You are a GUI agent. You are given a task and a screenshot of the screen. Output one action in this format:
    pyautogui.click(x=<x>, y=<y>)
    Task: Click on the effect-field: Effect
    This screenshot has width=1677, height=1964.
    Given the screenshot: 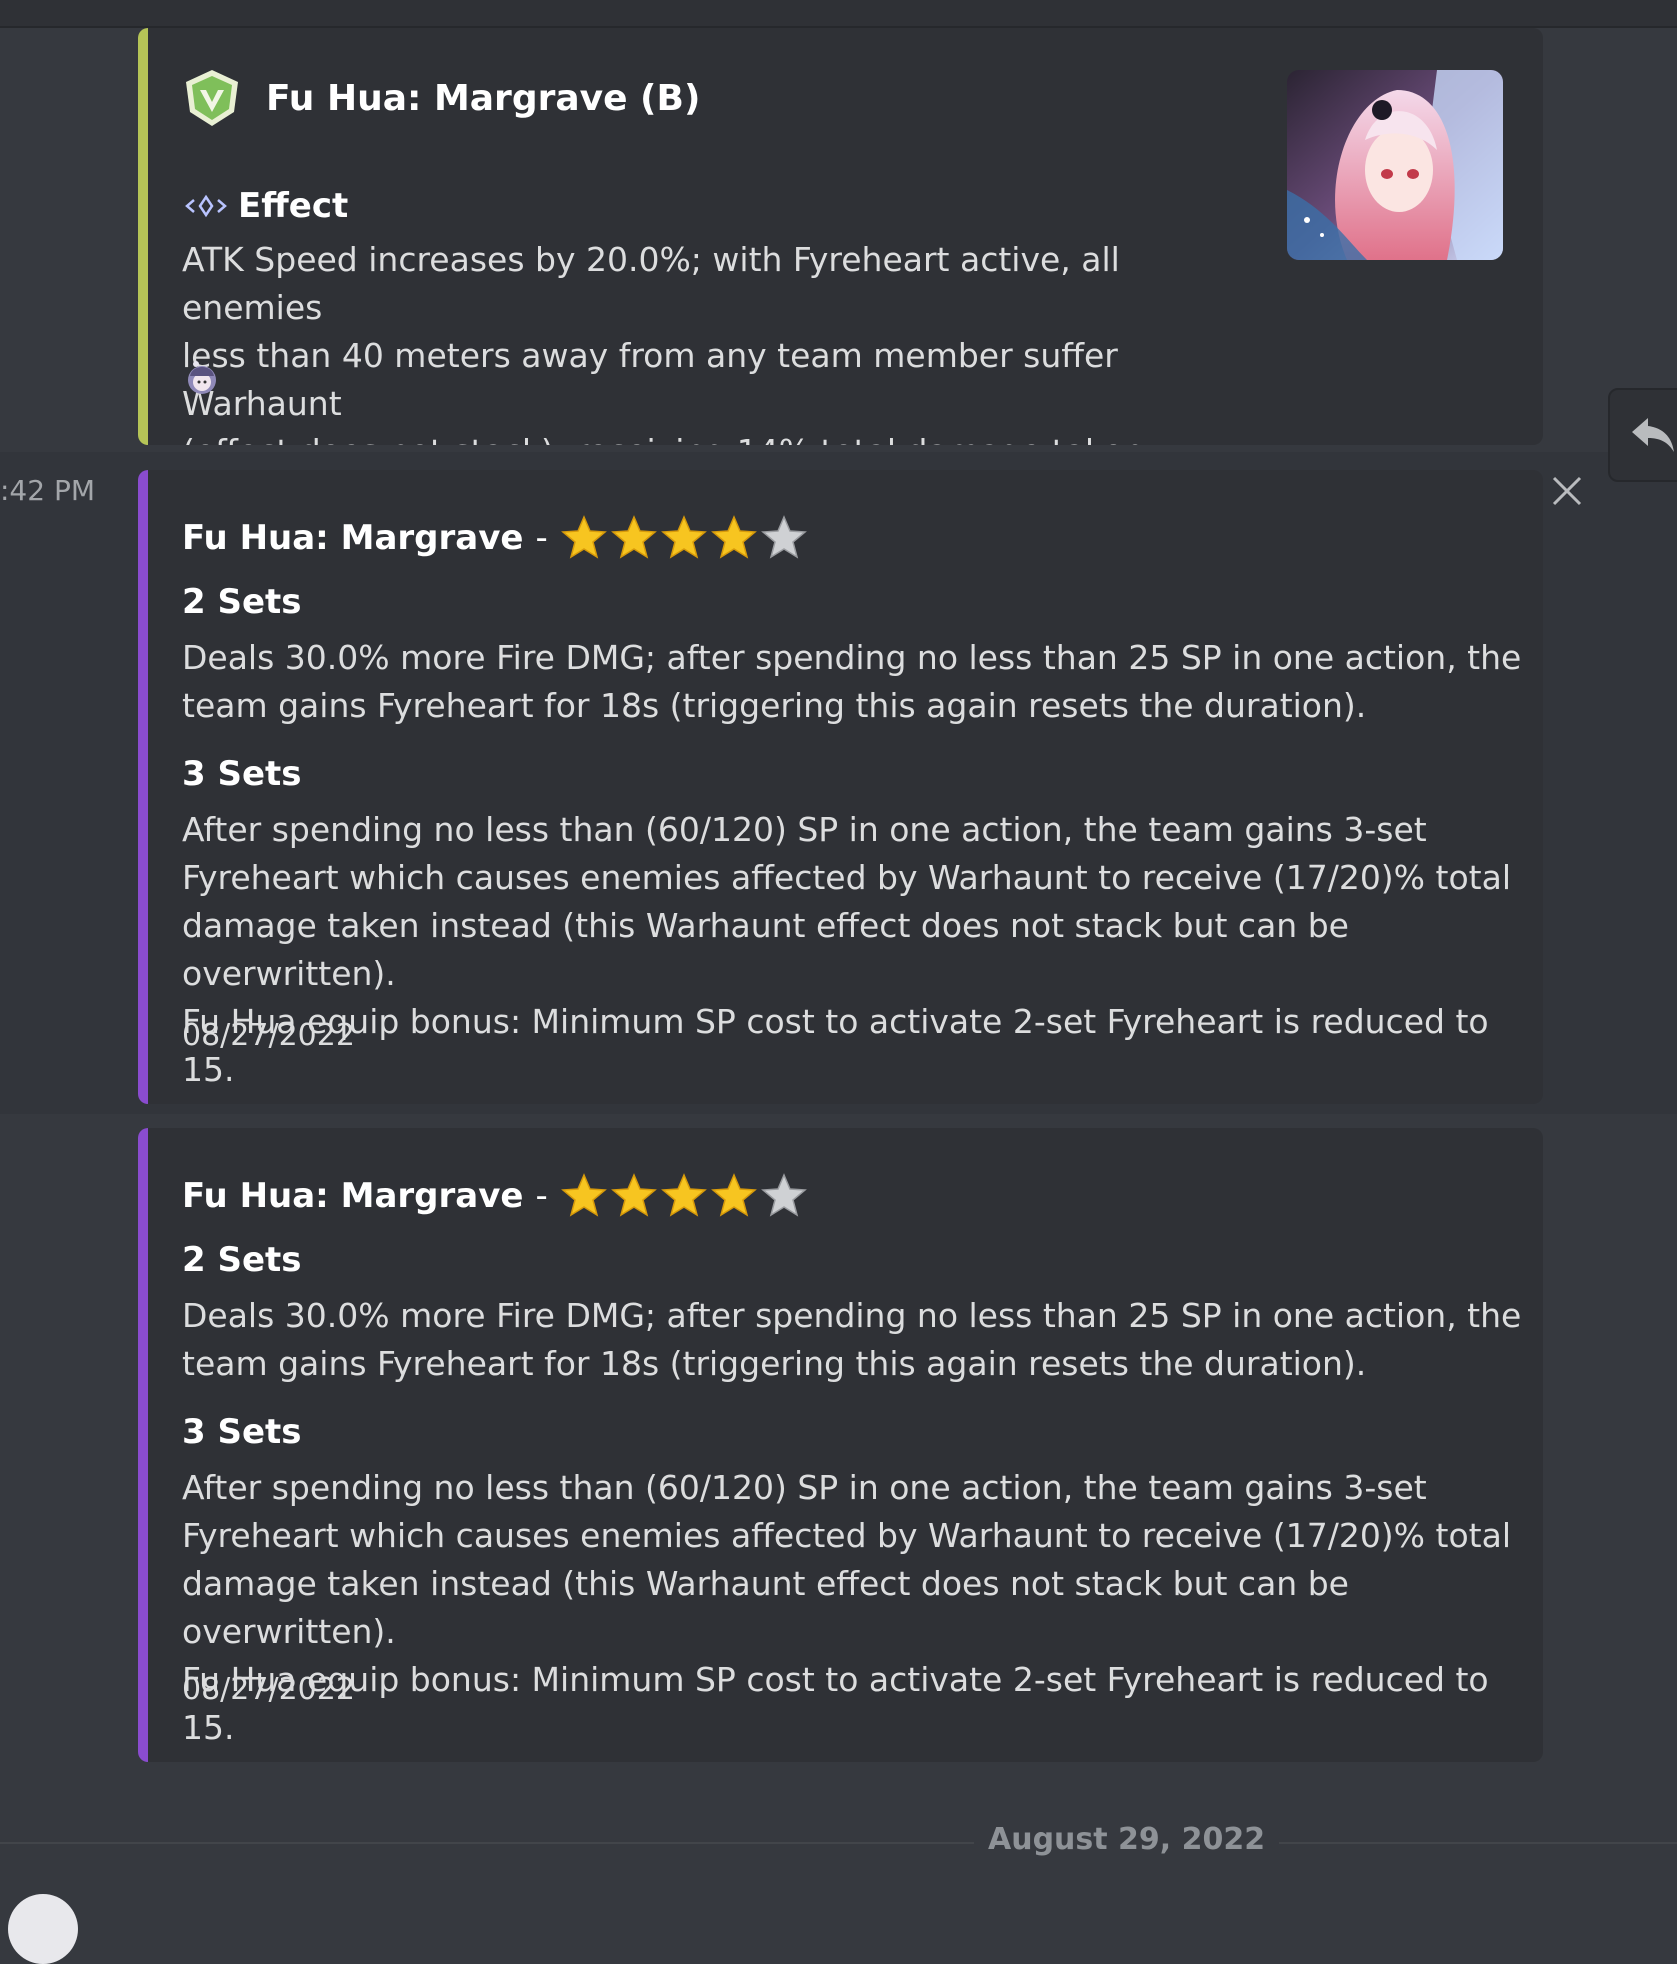 What is the action you would take?
    pyautogui.click(x=265, y=206)
    